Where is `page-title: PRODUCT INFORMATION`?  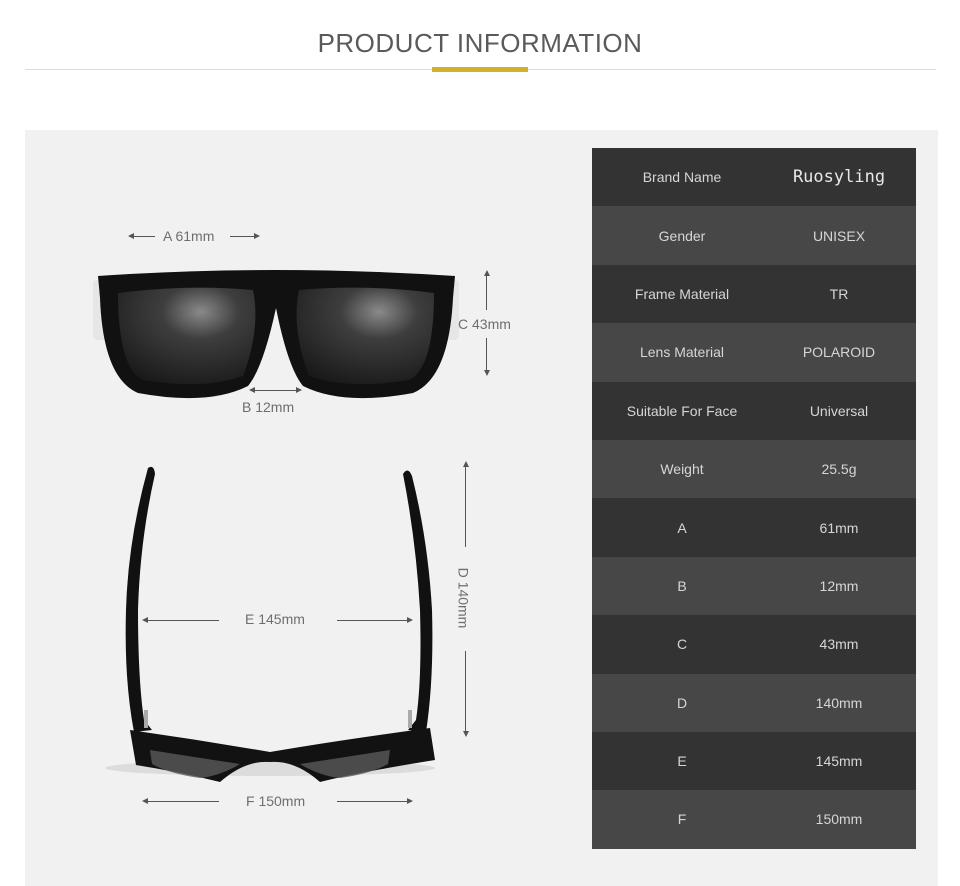 page-title: PRODUCT INFORMATION is located at coordinates (480, 43).